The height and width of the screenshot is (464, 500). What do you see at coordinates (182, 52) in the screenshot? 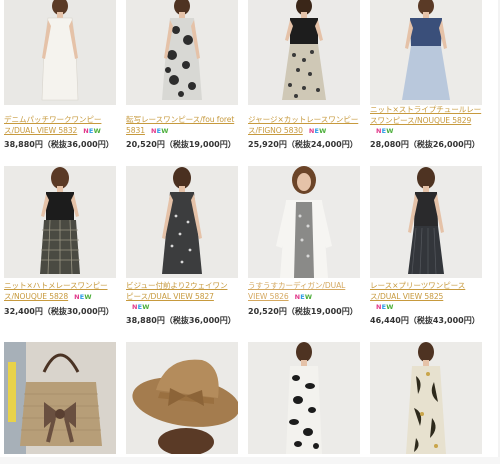
I see `floral-dress-photo` at bounding box center [182, 52].